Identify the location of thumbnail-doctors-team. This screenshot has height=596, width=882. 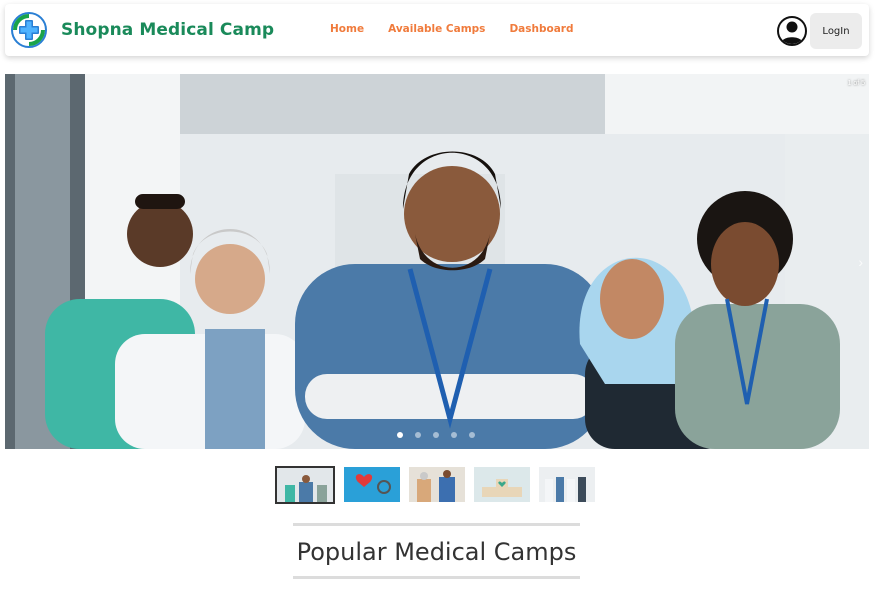
(305, 485).